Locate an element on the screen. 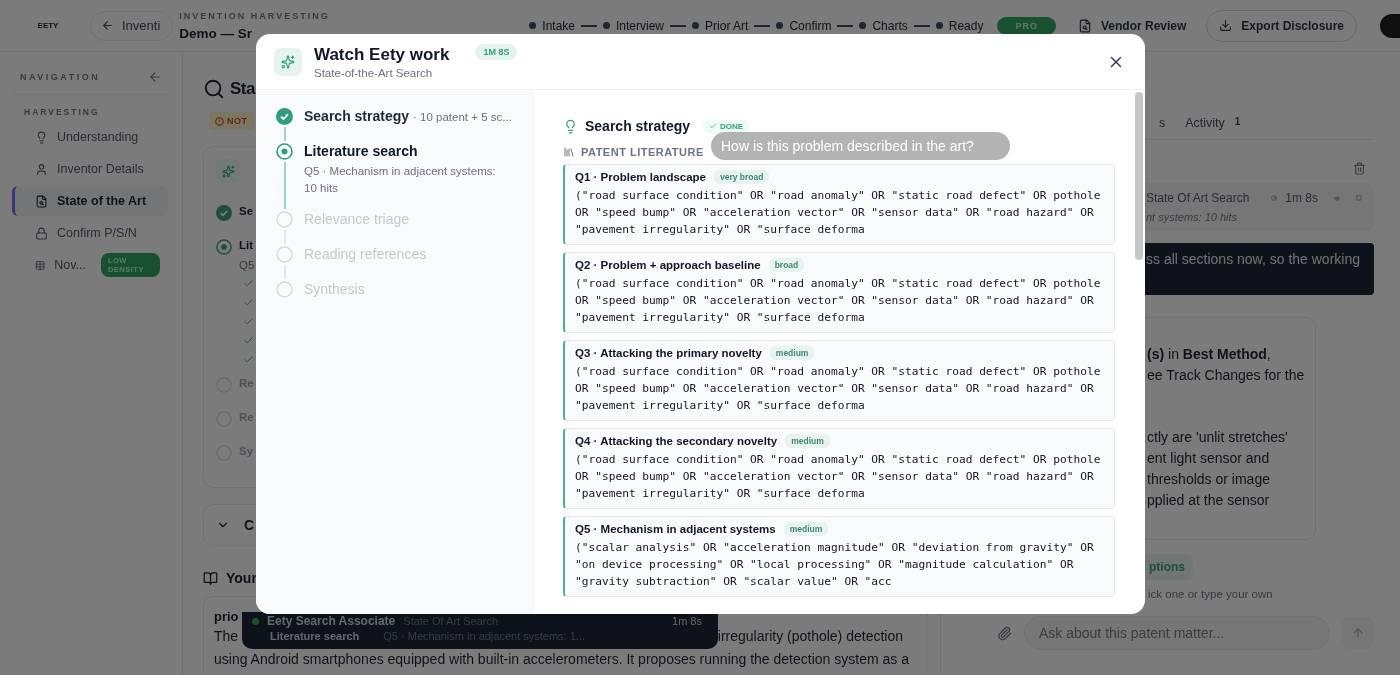 The width and height of the screenshot is (1400, 675). page-eyebrow: INVENTION HARVESTING is located at coordinates (255, 15).